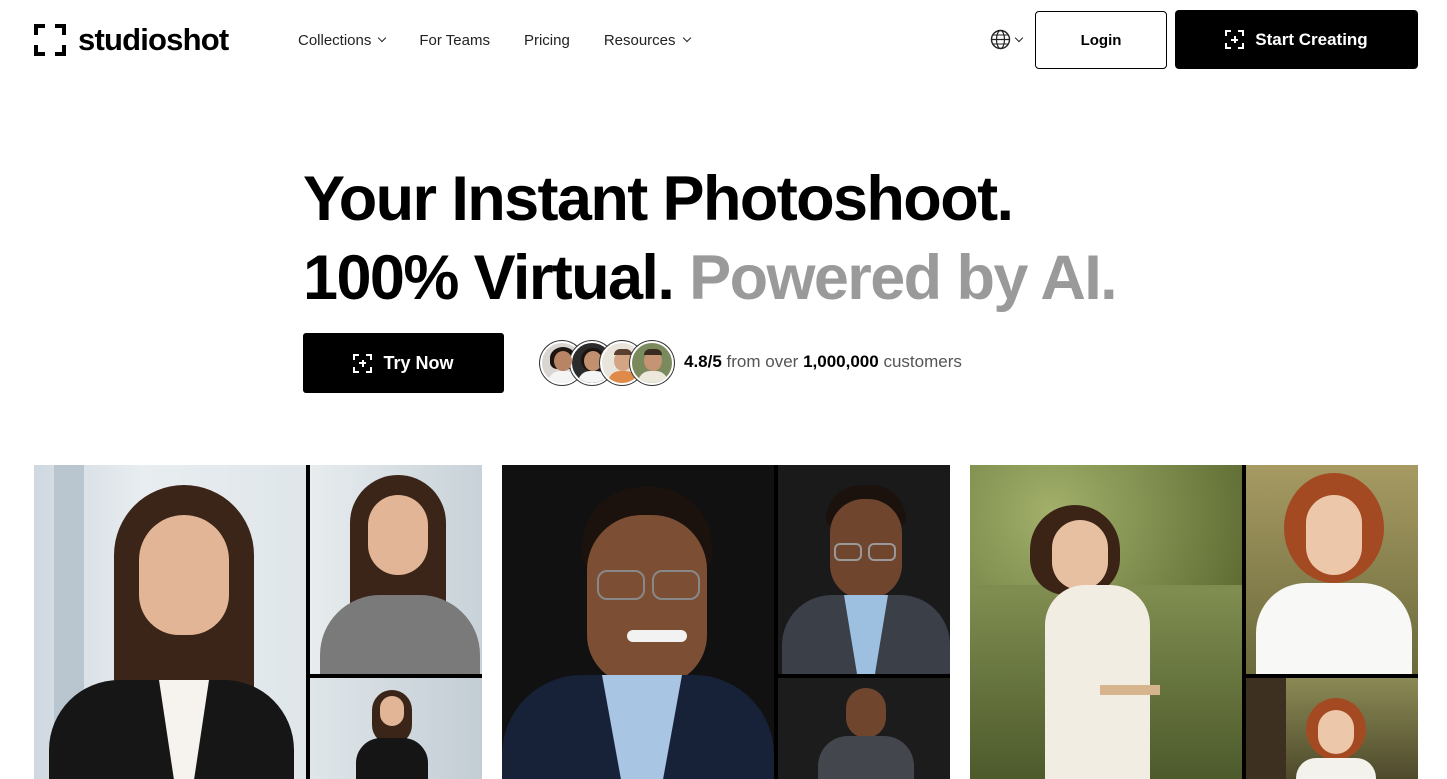  I want to click on nav-collections-label: Collections, so click(335, 40).